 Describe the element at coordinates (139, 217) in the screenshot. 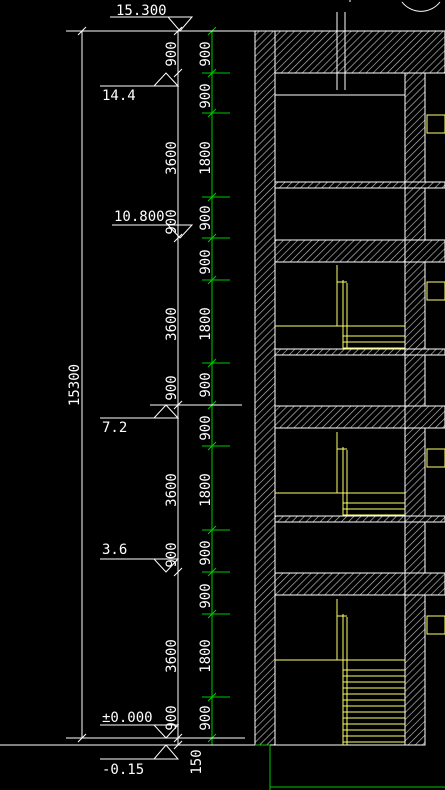

I see `elevation-label-10800: 10.800` at that location.